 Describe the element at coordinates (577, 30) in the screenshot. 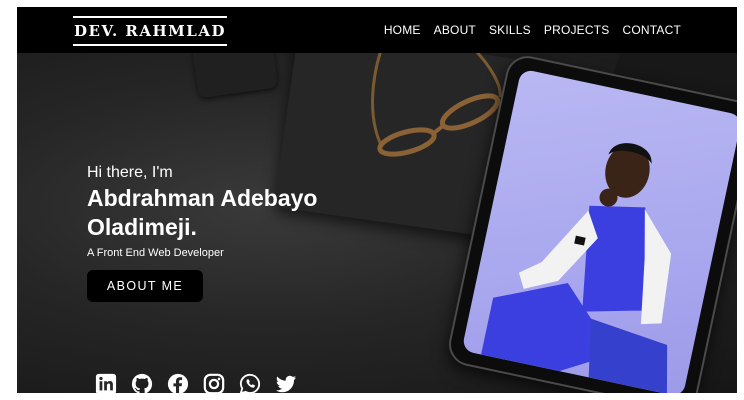

I see `nav-projects: PROJECTS` at that location.